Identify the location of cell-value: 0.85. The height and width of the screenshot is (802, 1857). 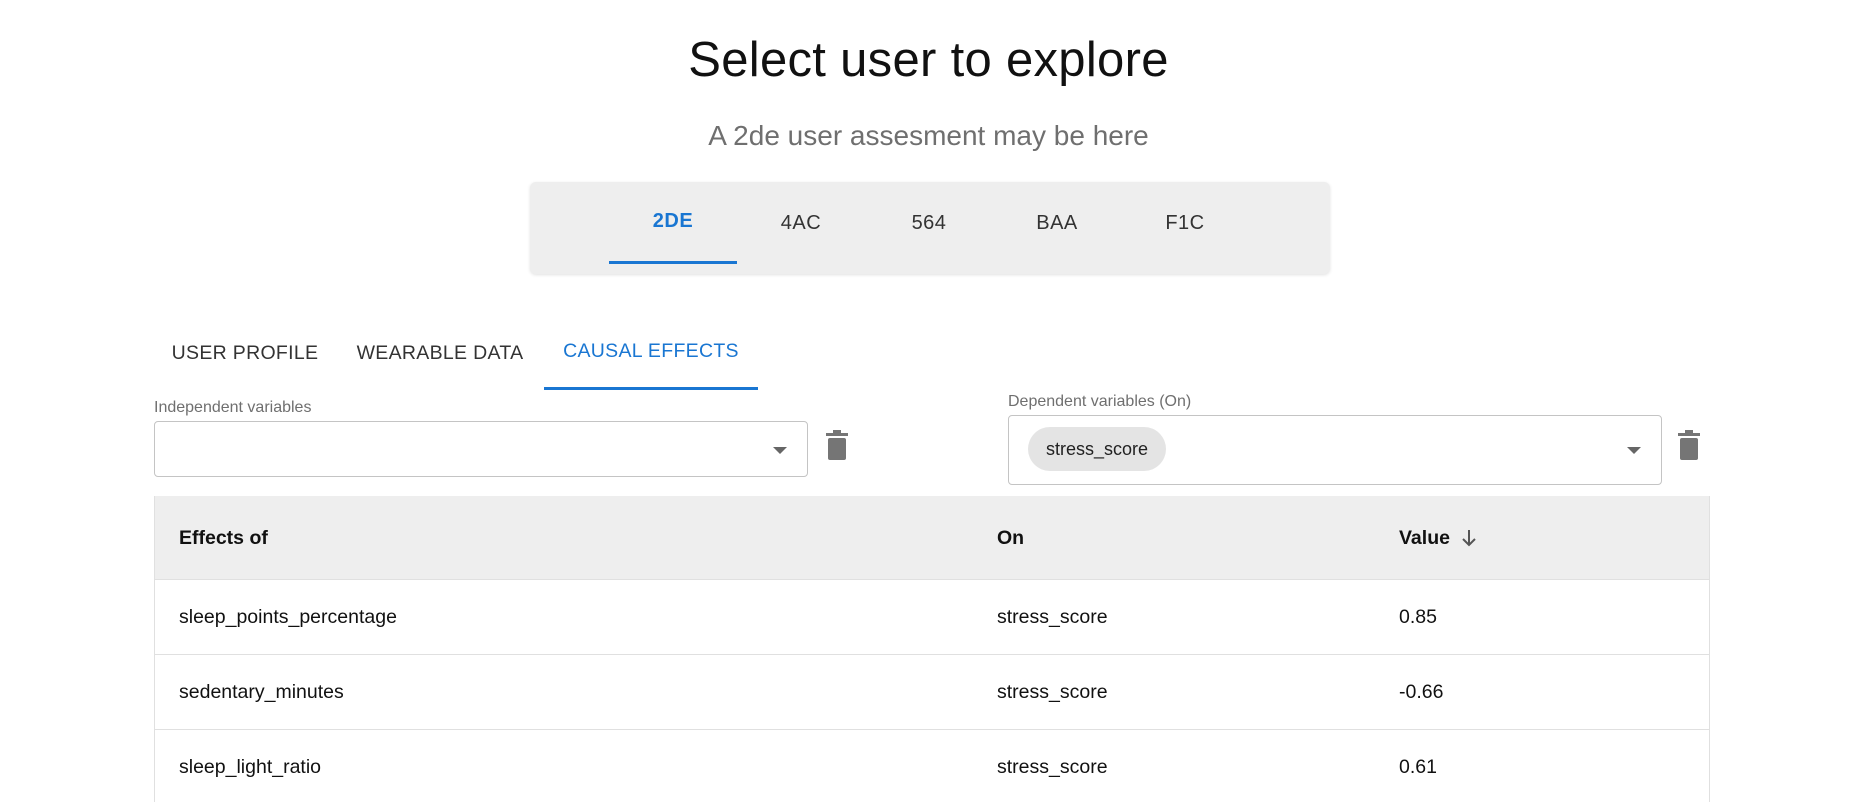
(1418, 616).